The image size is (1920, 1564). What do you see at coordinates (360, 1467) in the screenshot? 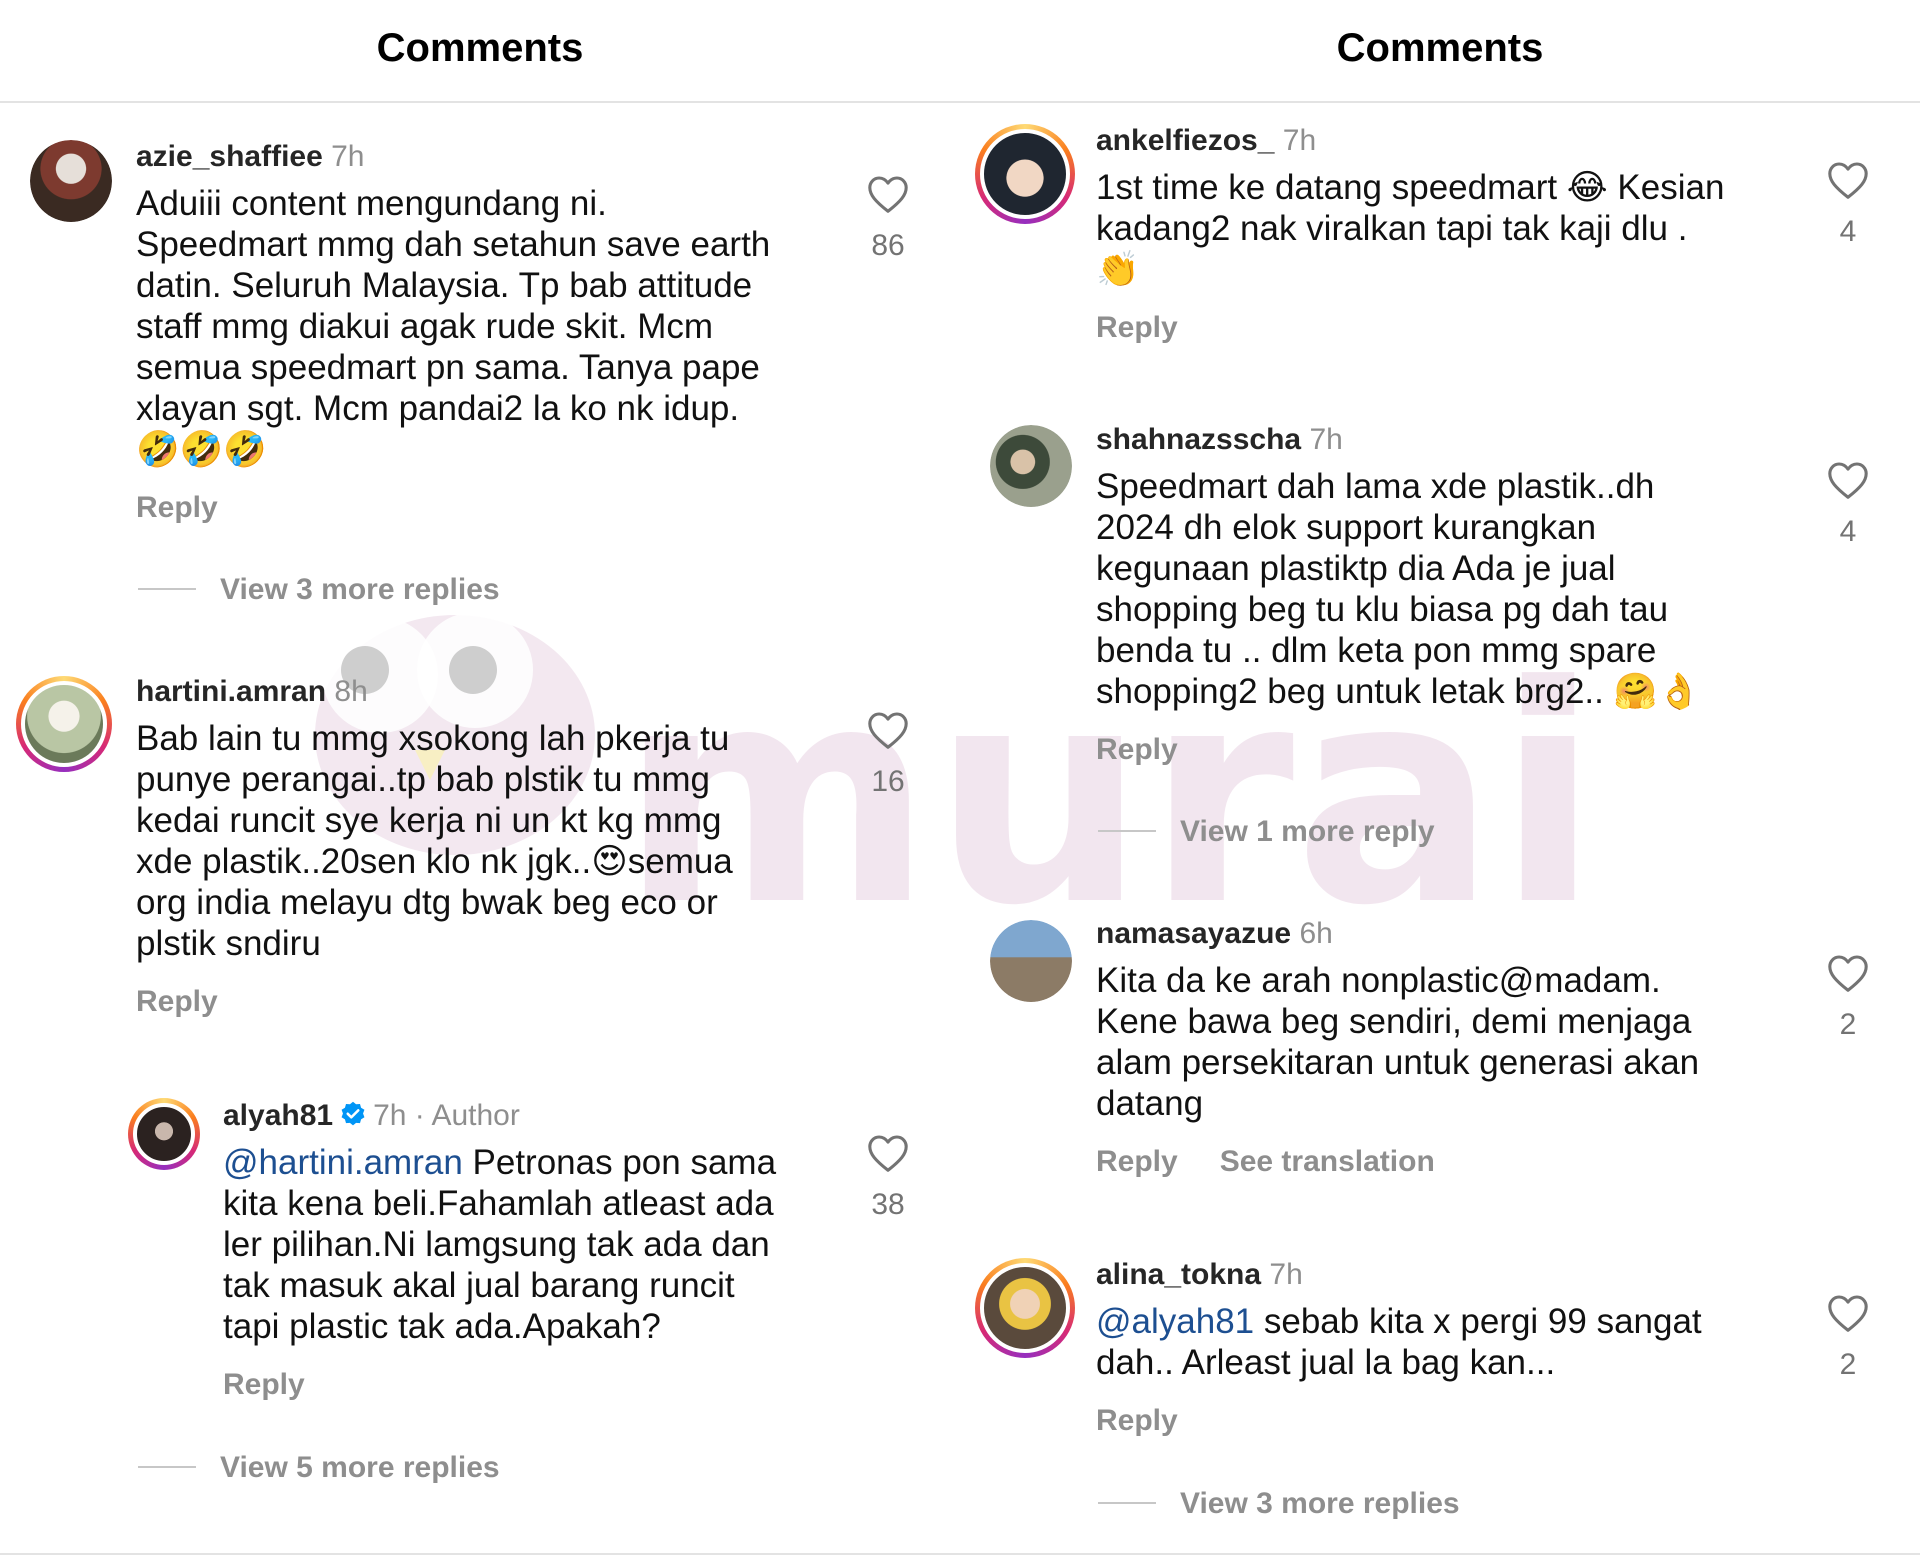
I see `view-more-label: View 5 more replies` at bounding box center [360, 1467].